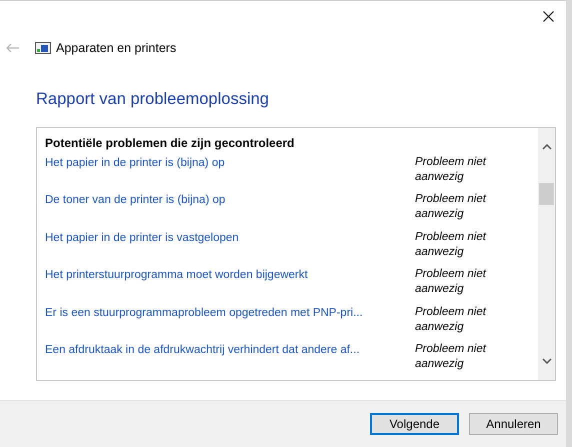 Image resolution: width=572 pixels, height=447 pixels. What do you see at coordinates (230, 163) in the screenshot?
I see `problem-link: Het papier in de printer is (bijna) op` at bounding box center [230, 163].